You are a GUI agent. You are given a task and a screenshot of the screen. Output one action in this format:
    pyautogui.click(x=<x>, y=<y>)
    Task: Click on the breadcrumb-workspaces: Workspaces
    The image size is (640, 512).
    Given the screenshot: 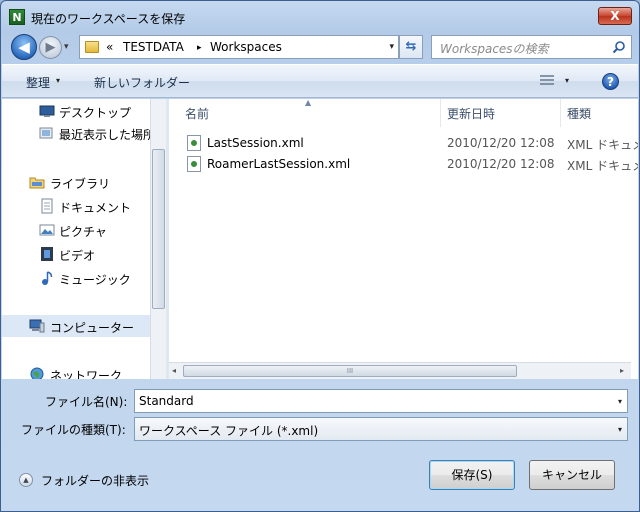 What is the action you would take?
    pyautogui.click(x=246, y=47)
    